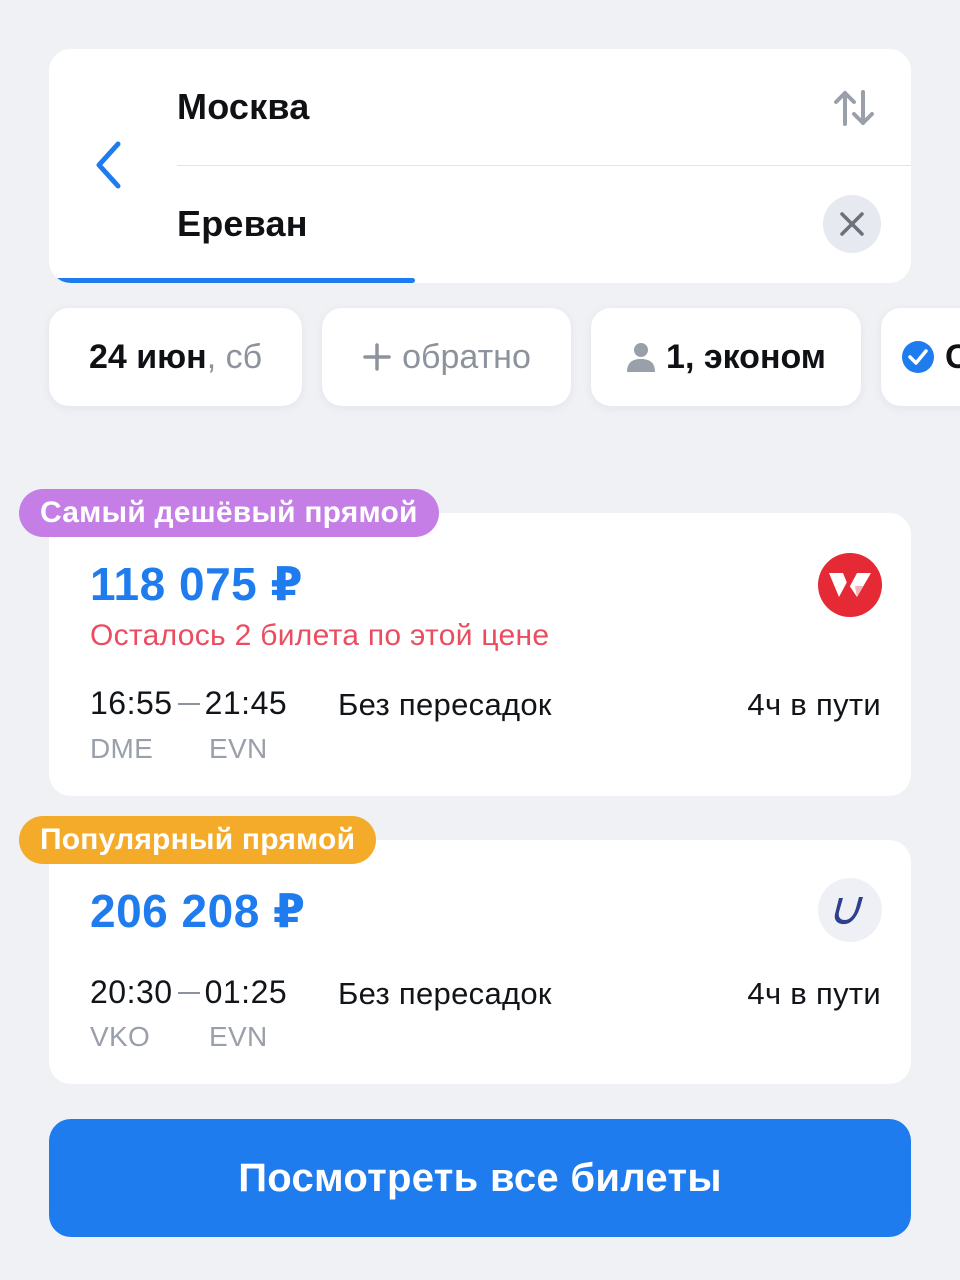  What do you see at coordinates (377, 357) in the screenshot?
I see `plus-icon` at bounding box center [377, 357].